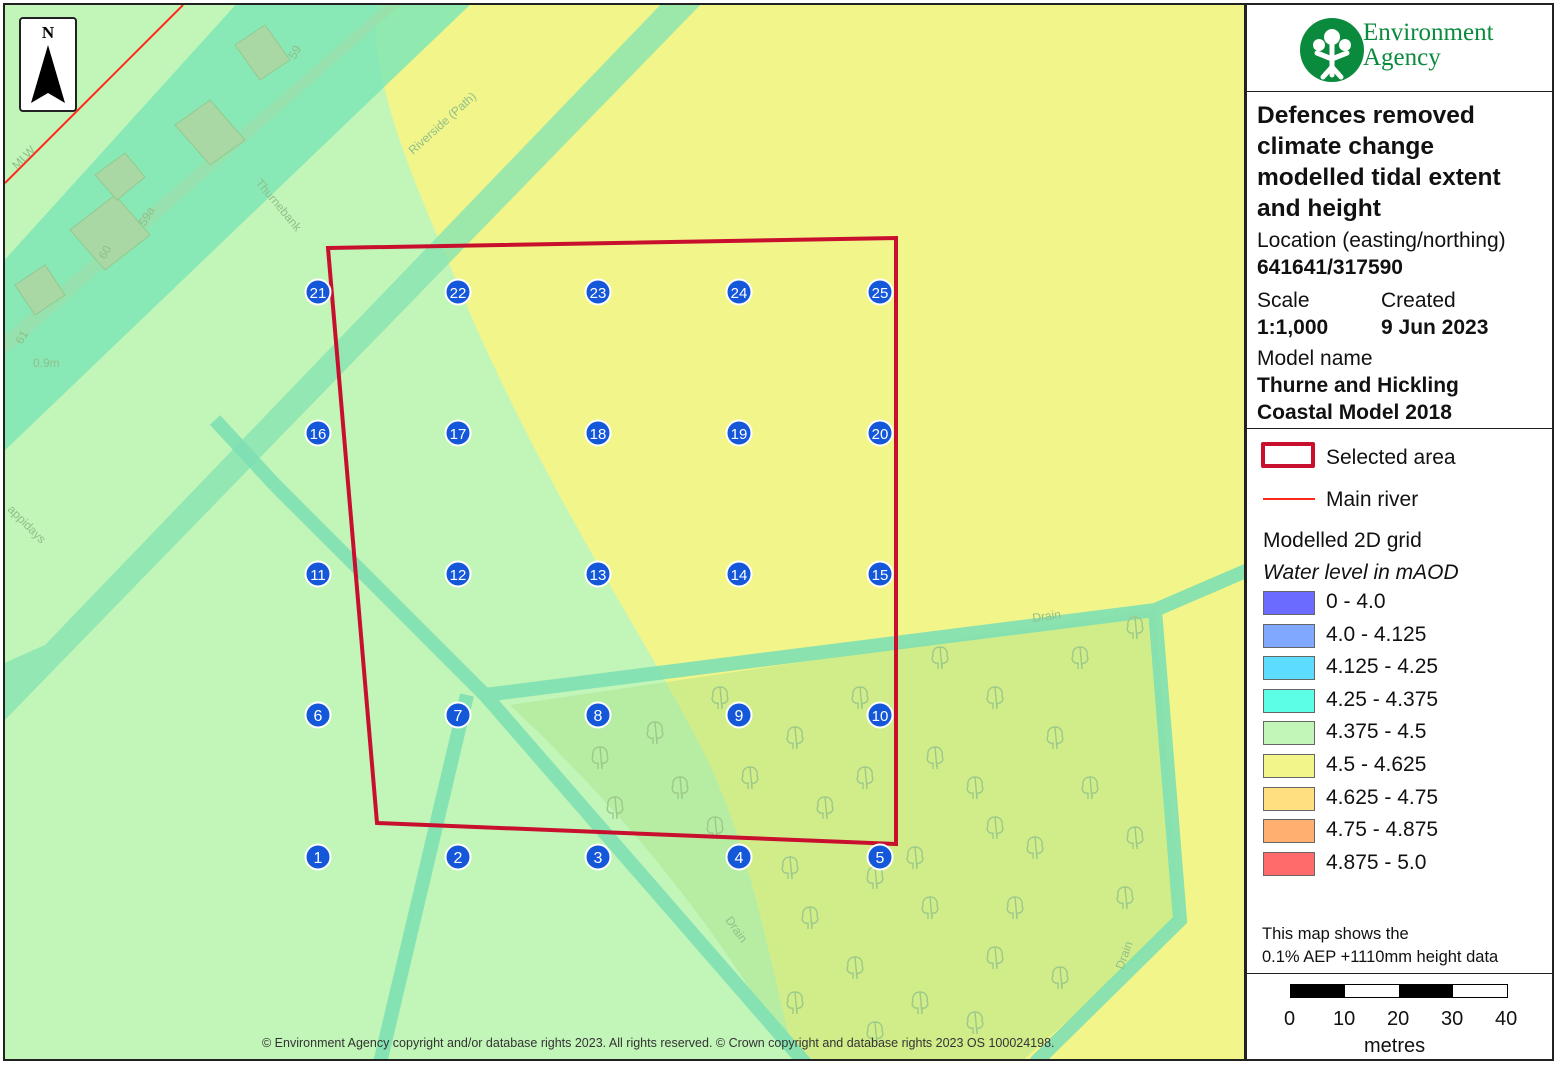 This screenshot has width=1557, height=1065. I want to click on sample-point-label: 7, so click(458, 716).